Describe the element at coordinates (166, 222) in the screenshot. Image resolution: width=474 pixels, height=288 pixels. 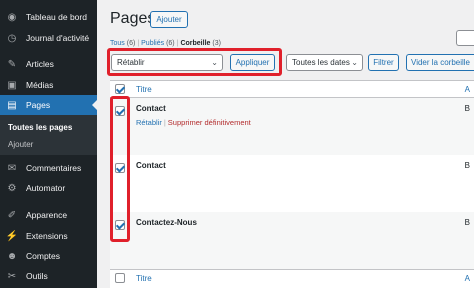
I see `row-title: Contactez-Nous` at that location.